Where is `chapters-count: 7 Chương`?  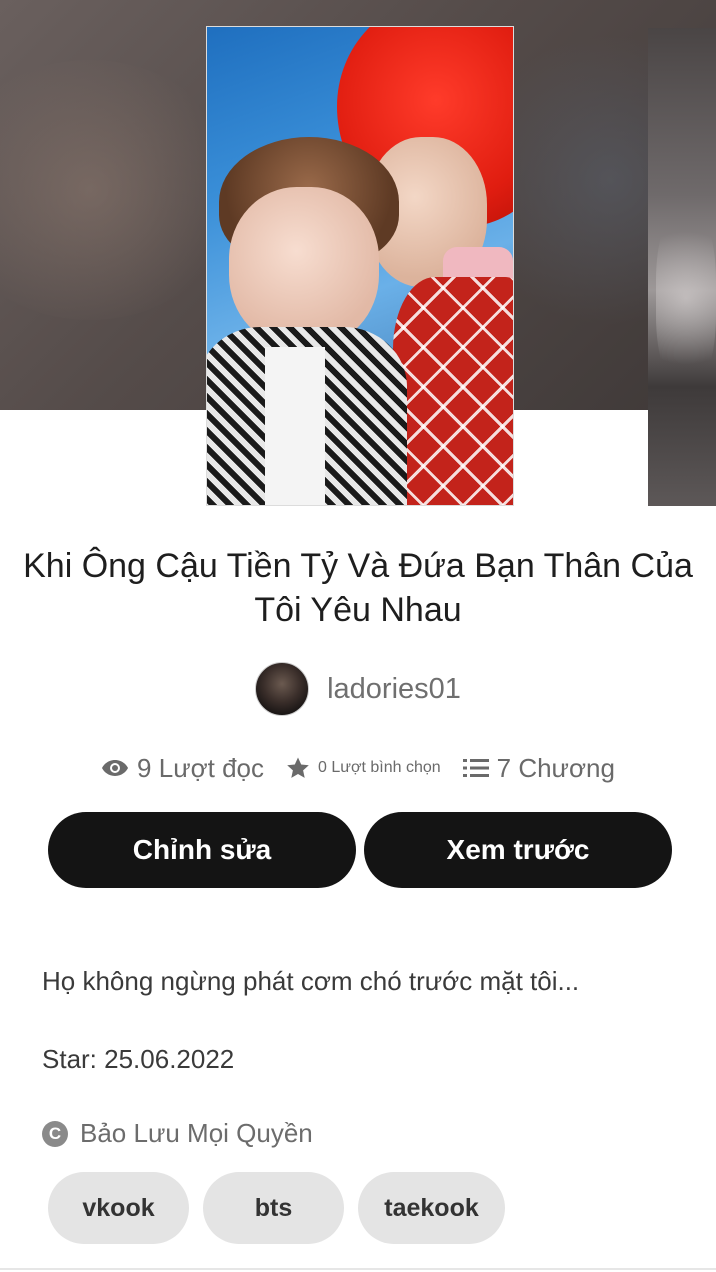 chapters-count: 7 Chương is located at coordinates (555, 767).